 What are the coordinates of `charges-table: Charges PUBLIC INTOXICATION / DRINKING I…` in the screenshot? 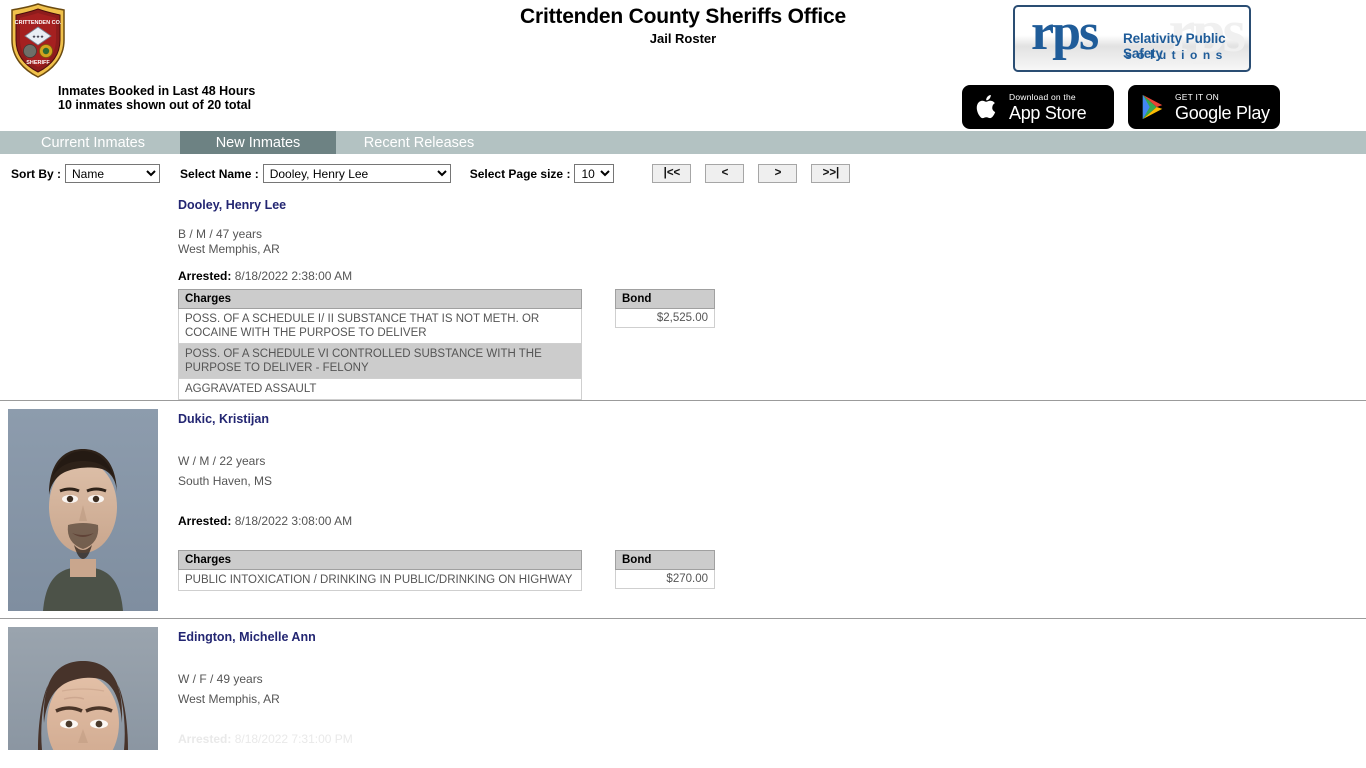 It's located at (380, 570).